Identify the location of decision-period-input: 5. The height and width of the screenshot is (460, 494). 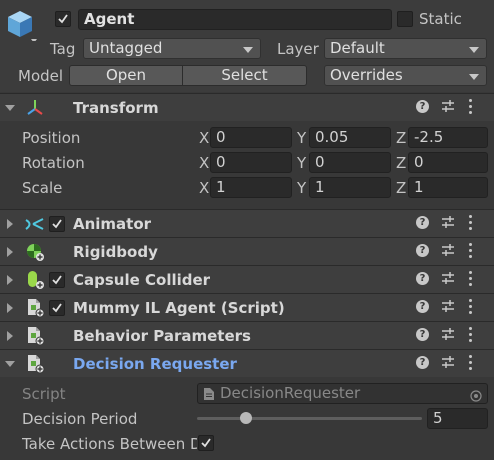
(457, 418).